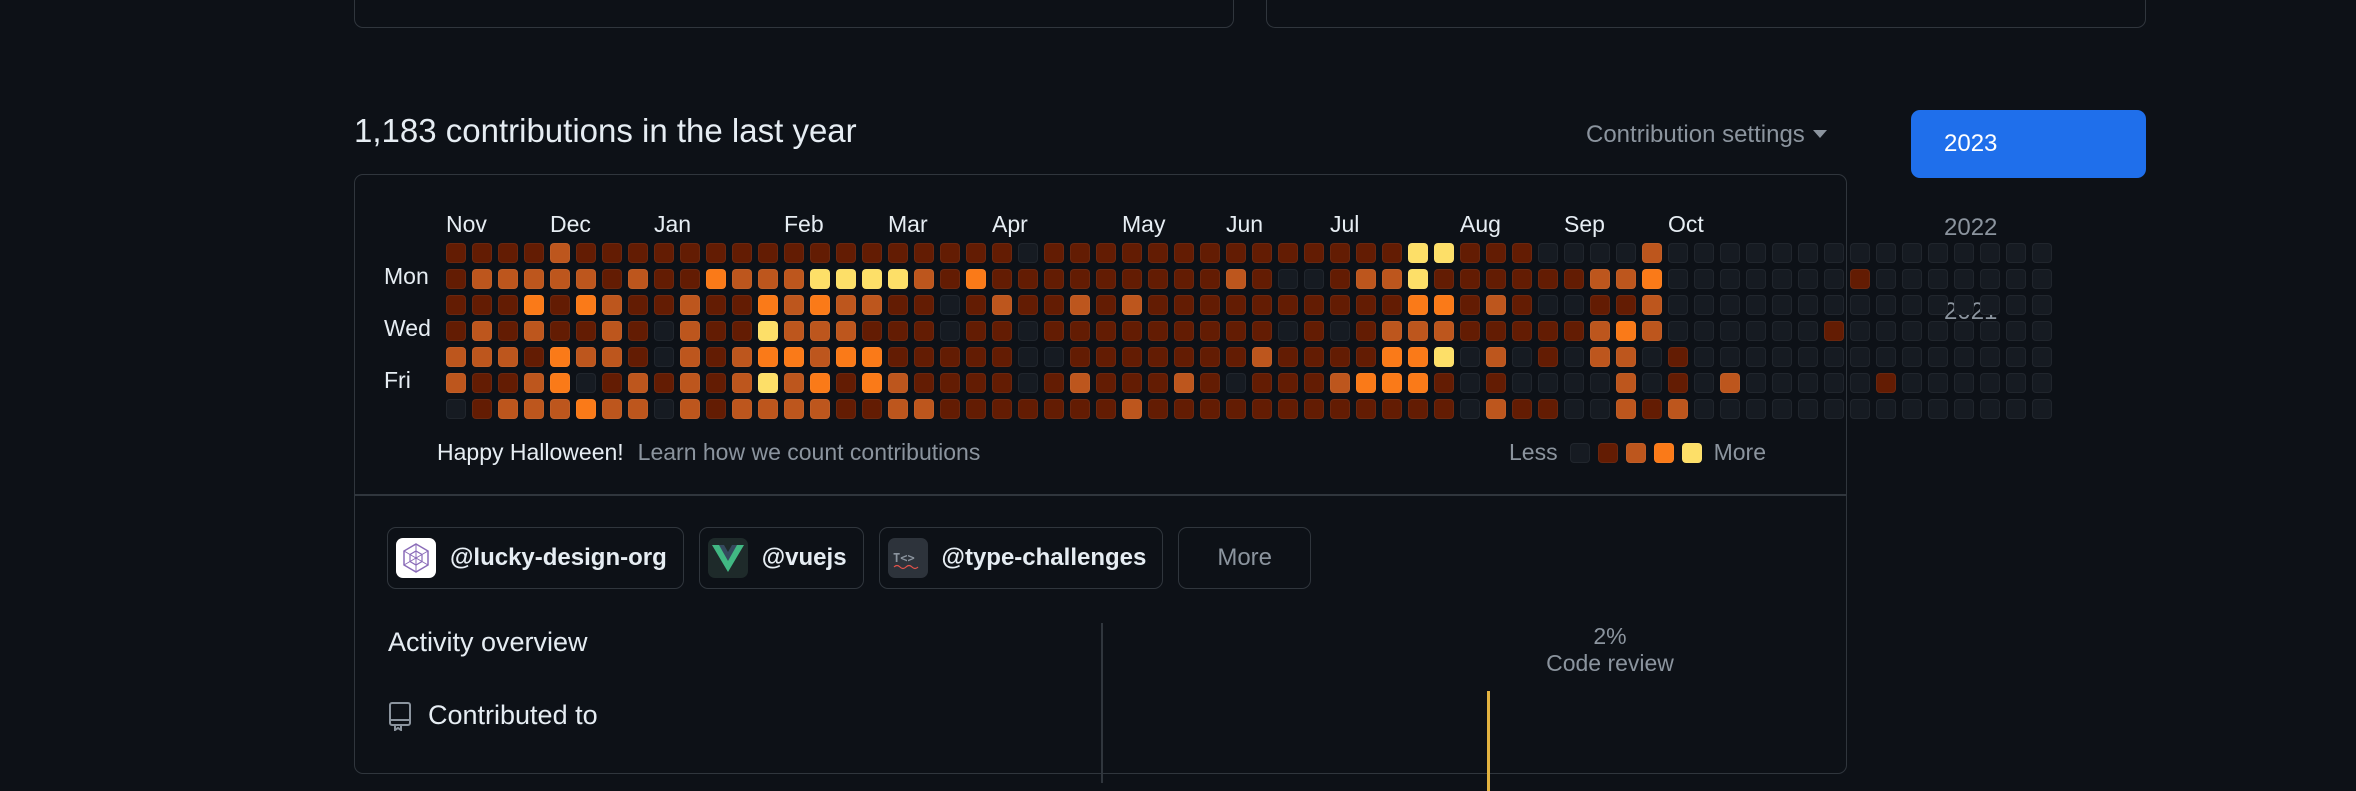 The image size is (2356, 791). Describe the element at coordinates (1706, 135) in the screenshot. I see `contribution-settings-dropdown: Contribution settings` at that location.